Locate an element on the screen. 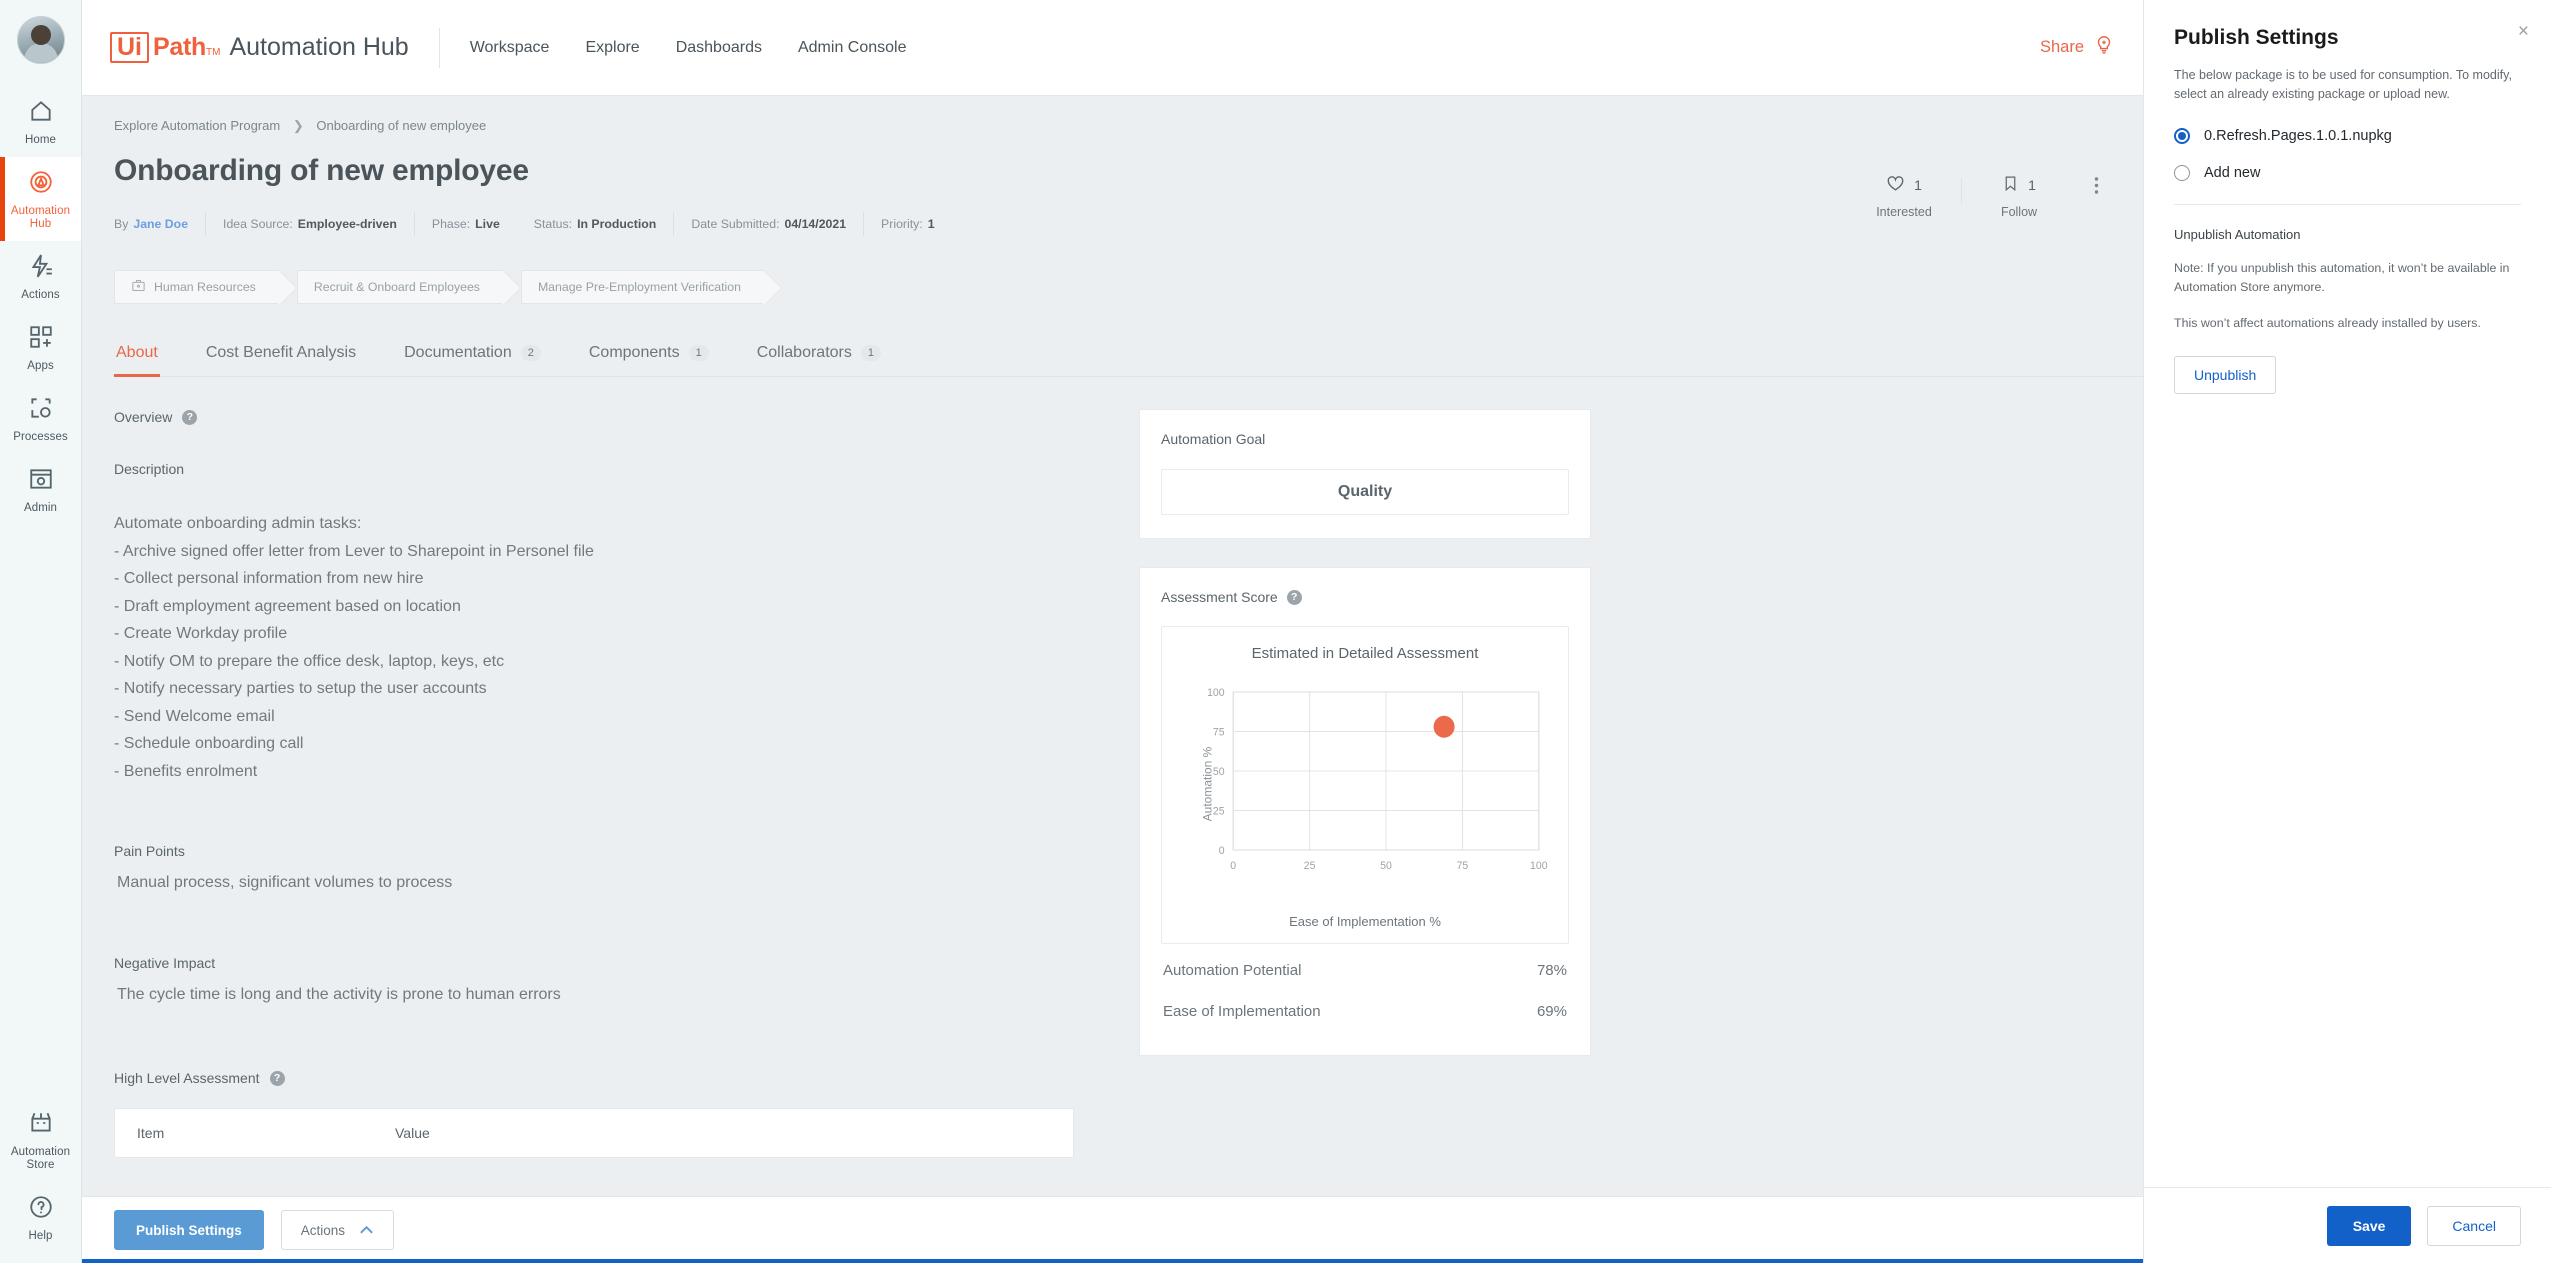 The image size is (2551, 1263). interested-count: 1 is located at coordinates (1918, 185).